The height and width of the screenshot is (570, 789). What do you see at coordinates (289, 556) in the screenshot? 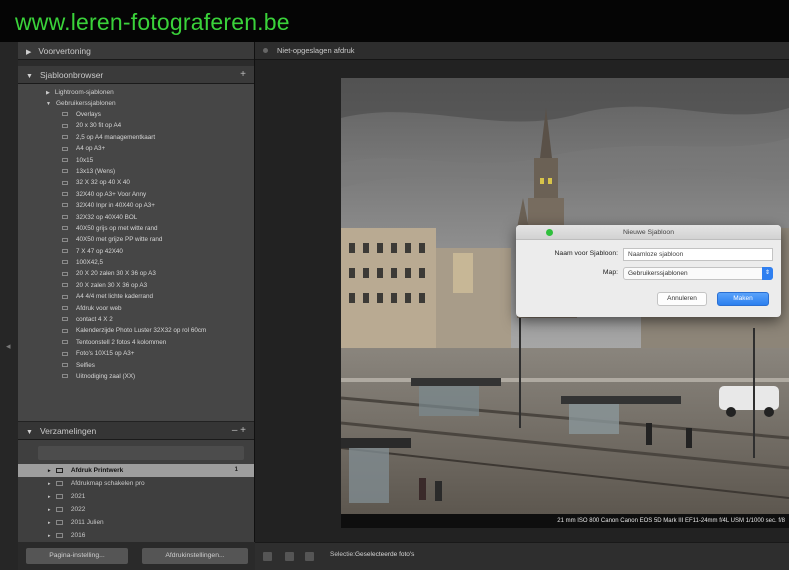
I see `prev-page-icon` at bounding box center [289, 556].